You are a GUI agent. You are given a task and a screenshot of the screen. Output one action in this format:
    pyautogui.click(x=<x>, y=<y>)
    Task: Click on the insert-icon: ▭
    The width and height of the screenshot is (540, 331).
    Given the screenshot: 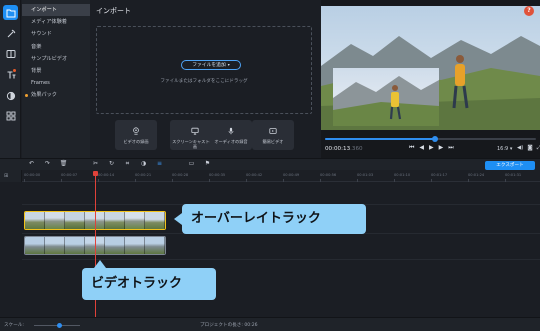 What is the action you would take?
    pyautogui.click(x=191, y=163)
    